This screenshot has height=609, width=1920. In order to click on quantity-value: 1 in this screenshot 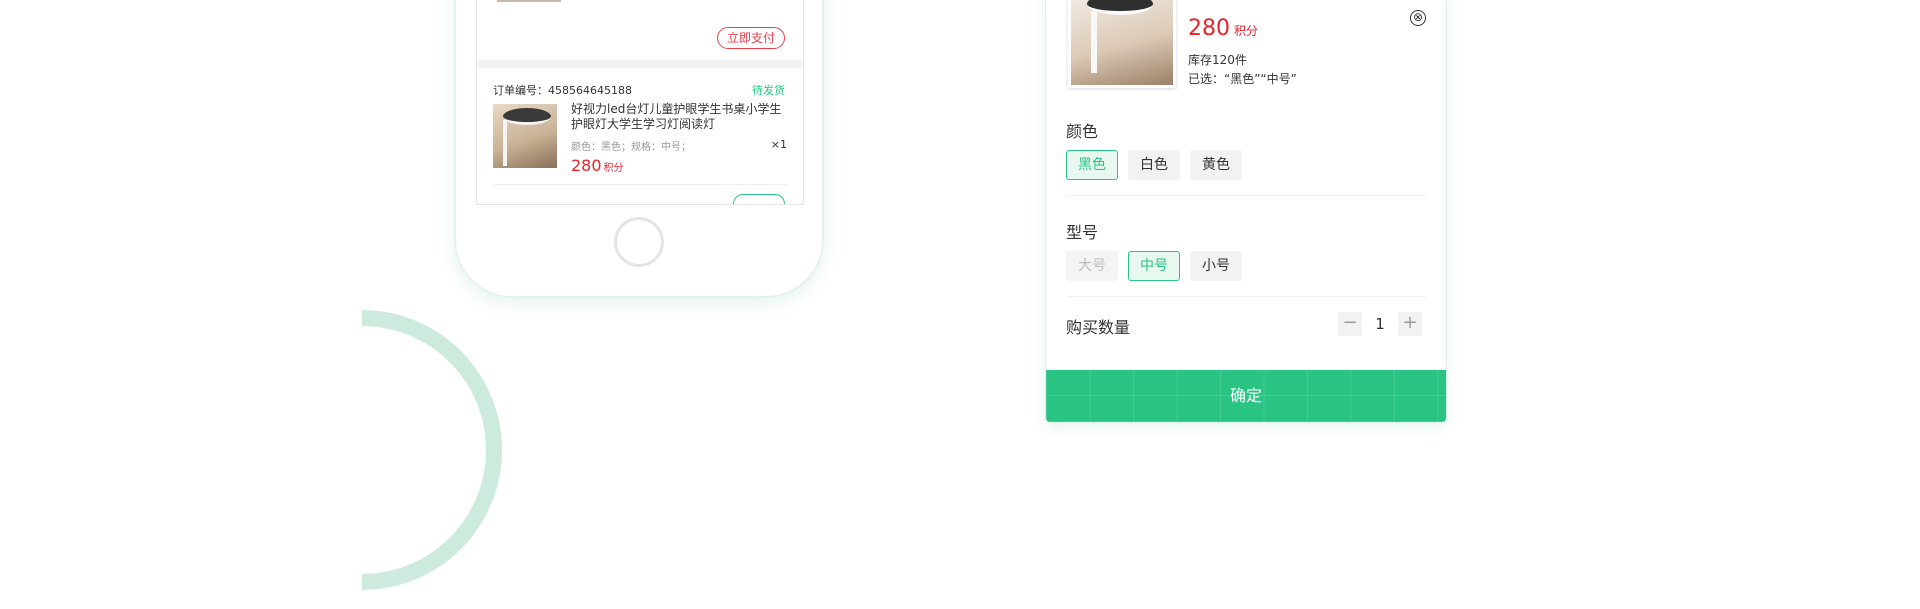, I will do `click(1380, 324)`.